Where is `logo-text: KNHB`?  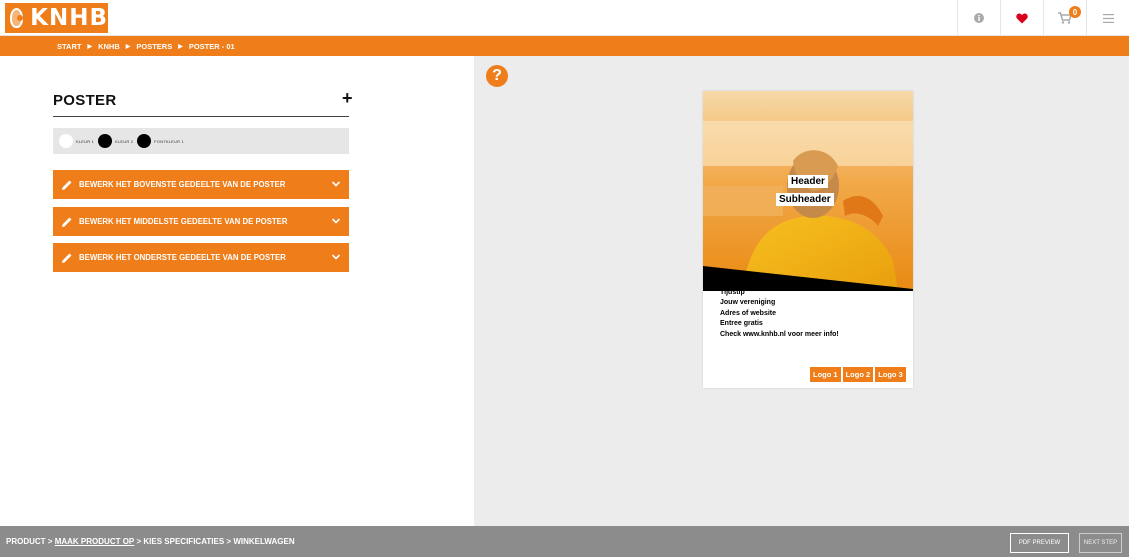
logo-text: KNHB is located at coordinates (69, 18).